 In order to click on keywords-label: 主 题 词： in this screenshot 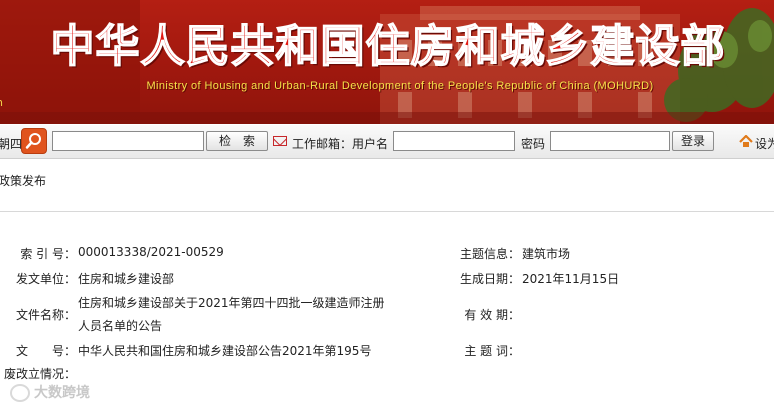, I will do `click(492, 351)`.